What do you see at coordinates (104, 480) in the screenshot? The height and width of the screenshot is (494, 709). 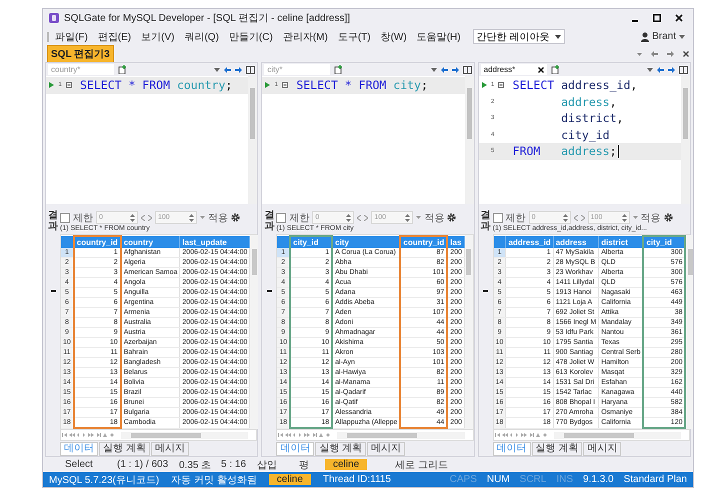 I see `status-text: MySQL 5.7.23(유니코드)` at bounding box center [104, 480].